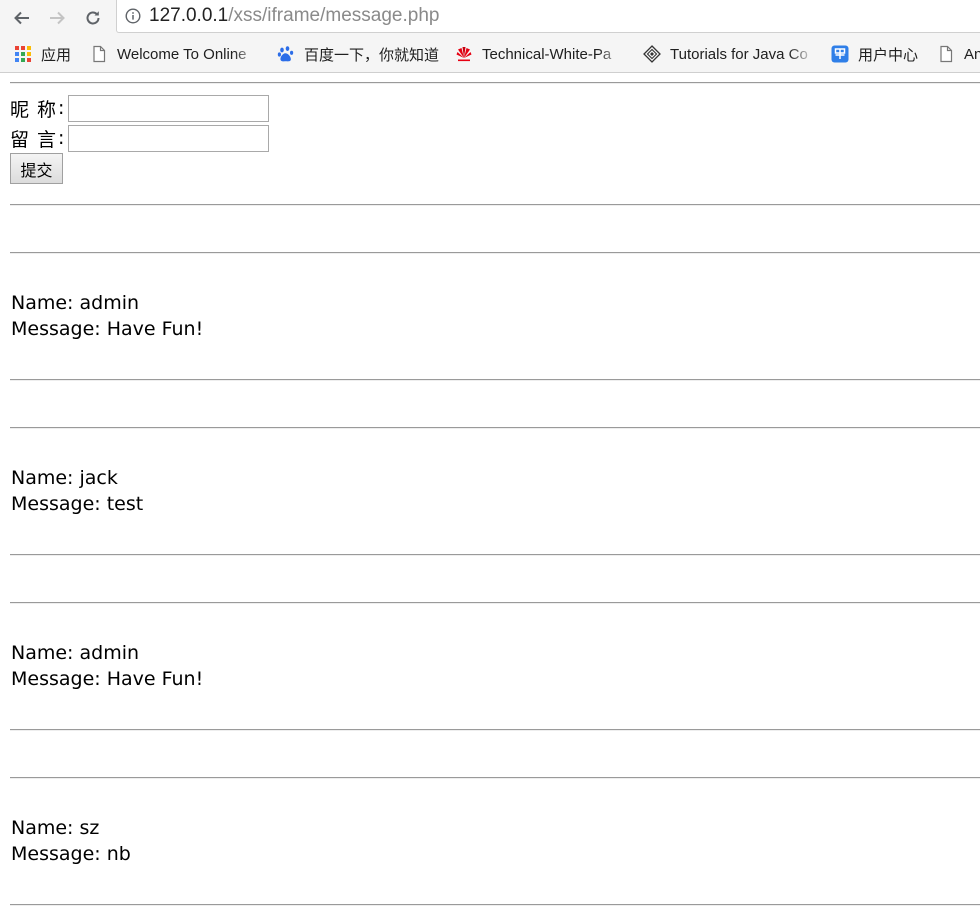  Describe the element at coordinates (37, 139) in the screenshot. I see `message-label: 留言` at that location.